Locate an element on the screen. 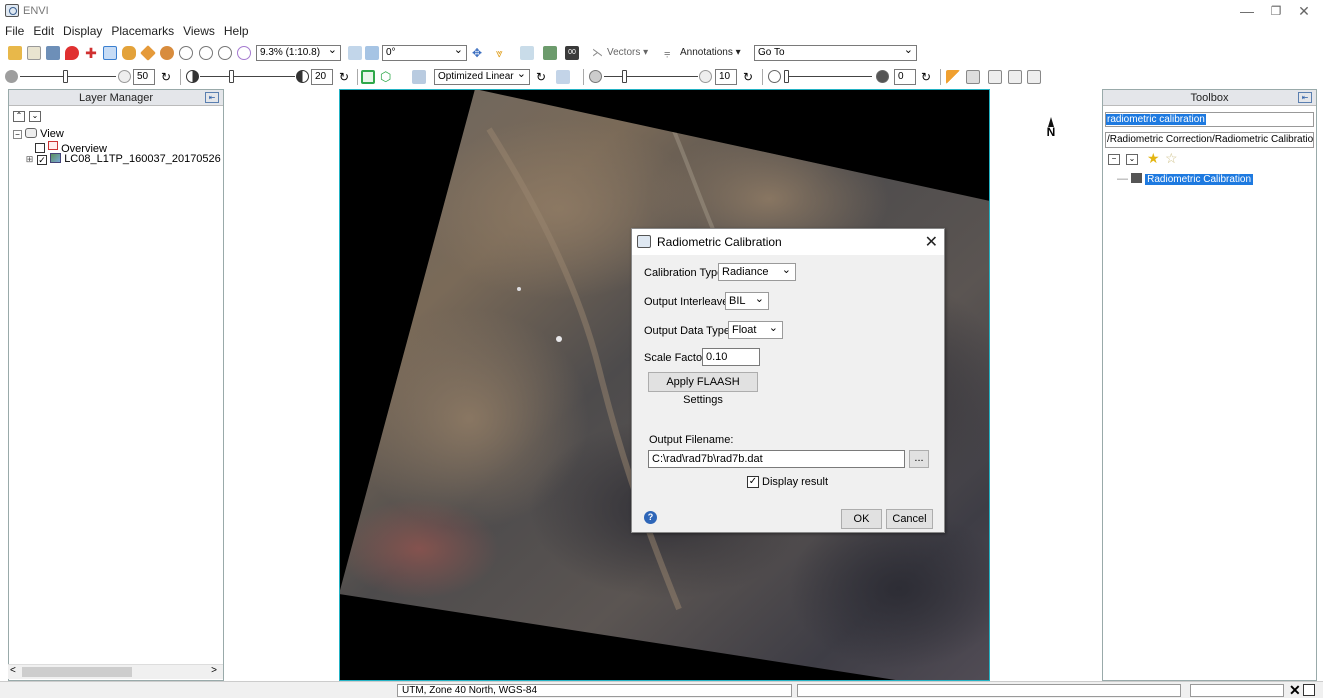 The image size is (1323, 698). profile-icon is located at coordinates (527, 53).